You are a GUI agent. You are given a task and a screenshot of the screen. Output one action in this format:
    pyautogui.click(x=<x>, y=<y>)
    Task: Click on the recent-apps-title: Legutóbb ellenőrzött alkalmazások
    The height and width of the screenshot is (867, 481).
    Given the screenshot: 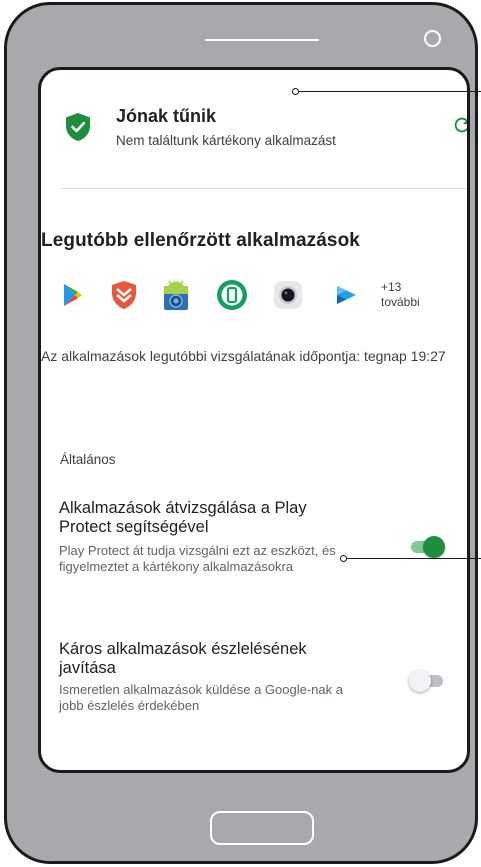 What is the action you would take?
    pyautogui.click(x=200, y=240)
    